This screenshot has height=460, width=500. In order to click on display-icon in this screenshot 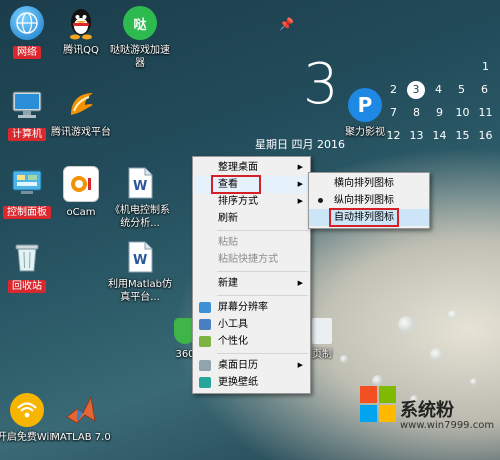, I will do `click(205, 307)`.